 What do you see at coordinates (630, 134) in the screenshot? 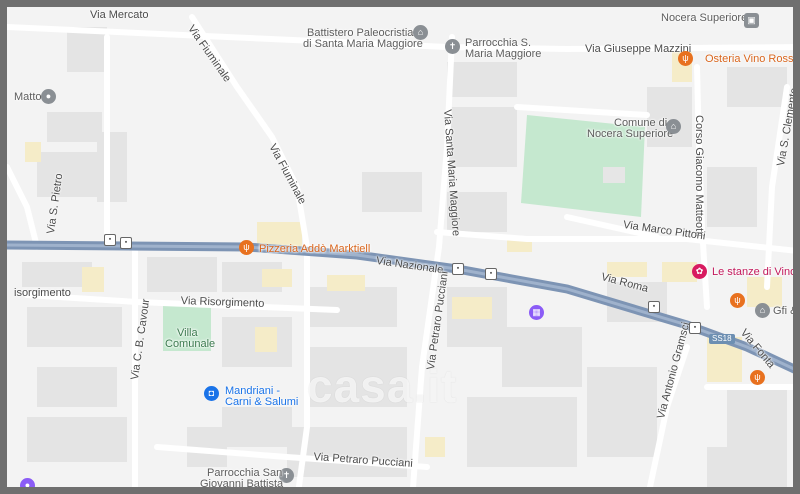
I see `place-label-comune-line2: Nocera Superiore` at bounding box center [630, 134].